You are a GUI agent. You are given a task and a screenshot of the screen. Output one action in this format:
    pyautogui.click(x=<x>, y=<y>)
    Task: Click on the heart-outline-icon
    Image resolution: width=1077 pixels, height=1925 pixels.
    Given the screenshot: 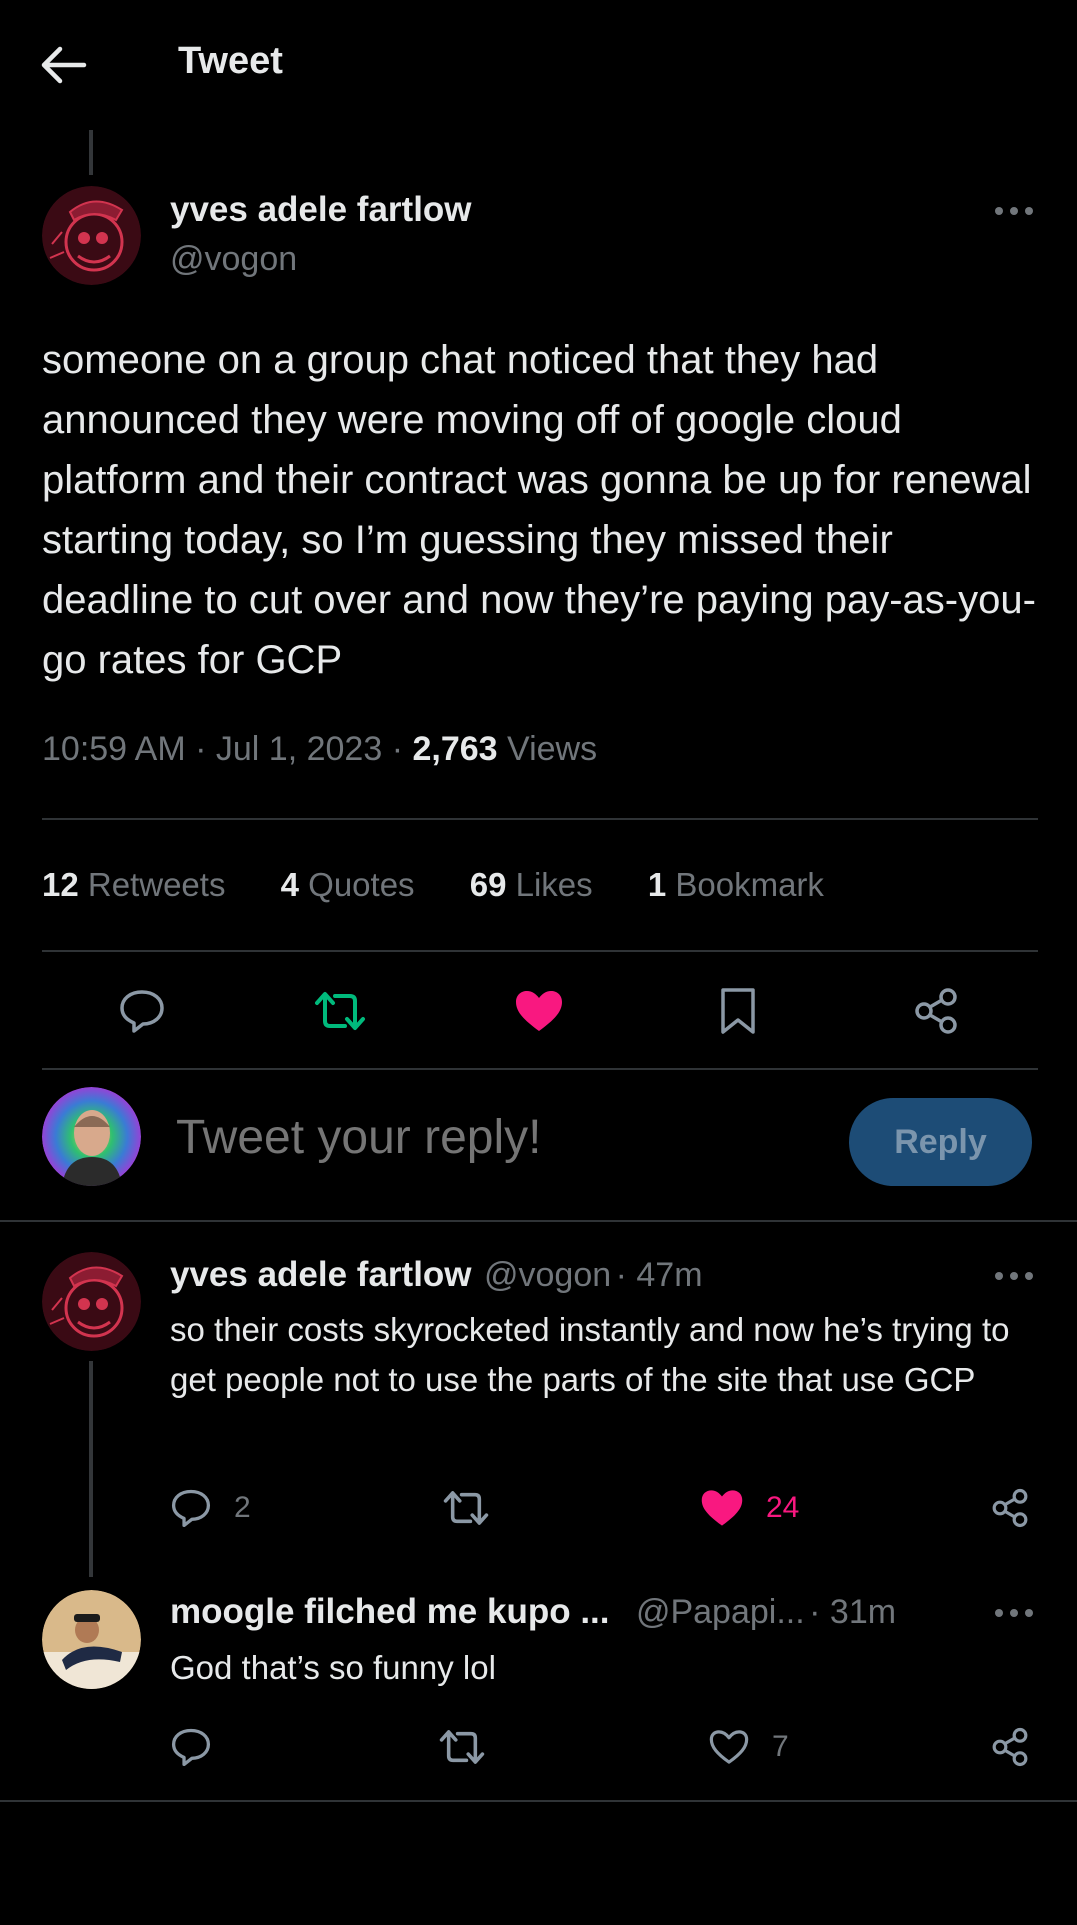 What is the action you would take?
    pyautogui.click(x=729, y=1747)
    